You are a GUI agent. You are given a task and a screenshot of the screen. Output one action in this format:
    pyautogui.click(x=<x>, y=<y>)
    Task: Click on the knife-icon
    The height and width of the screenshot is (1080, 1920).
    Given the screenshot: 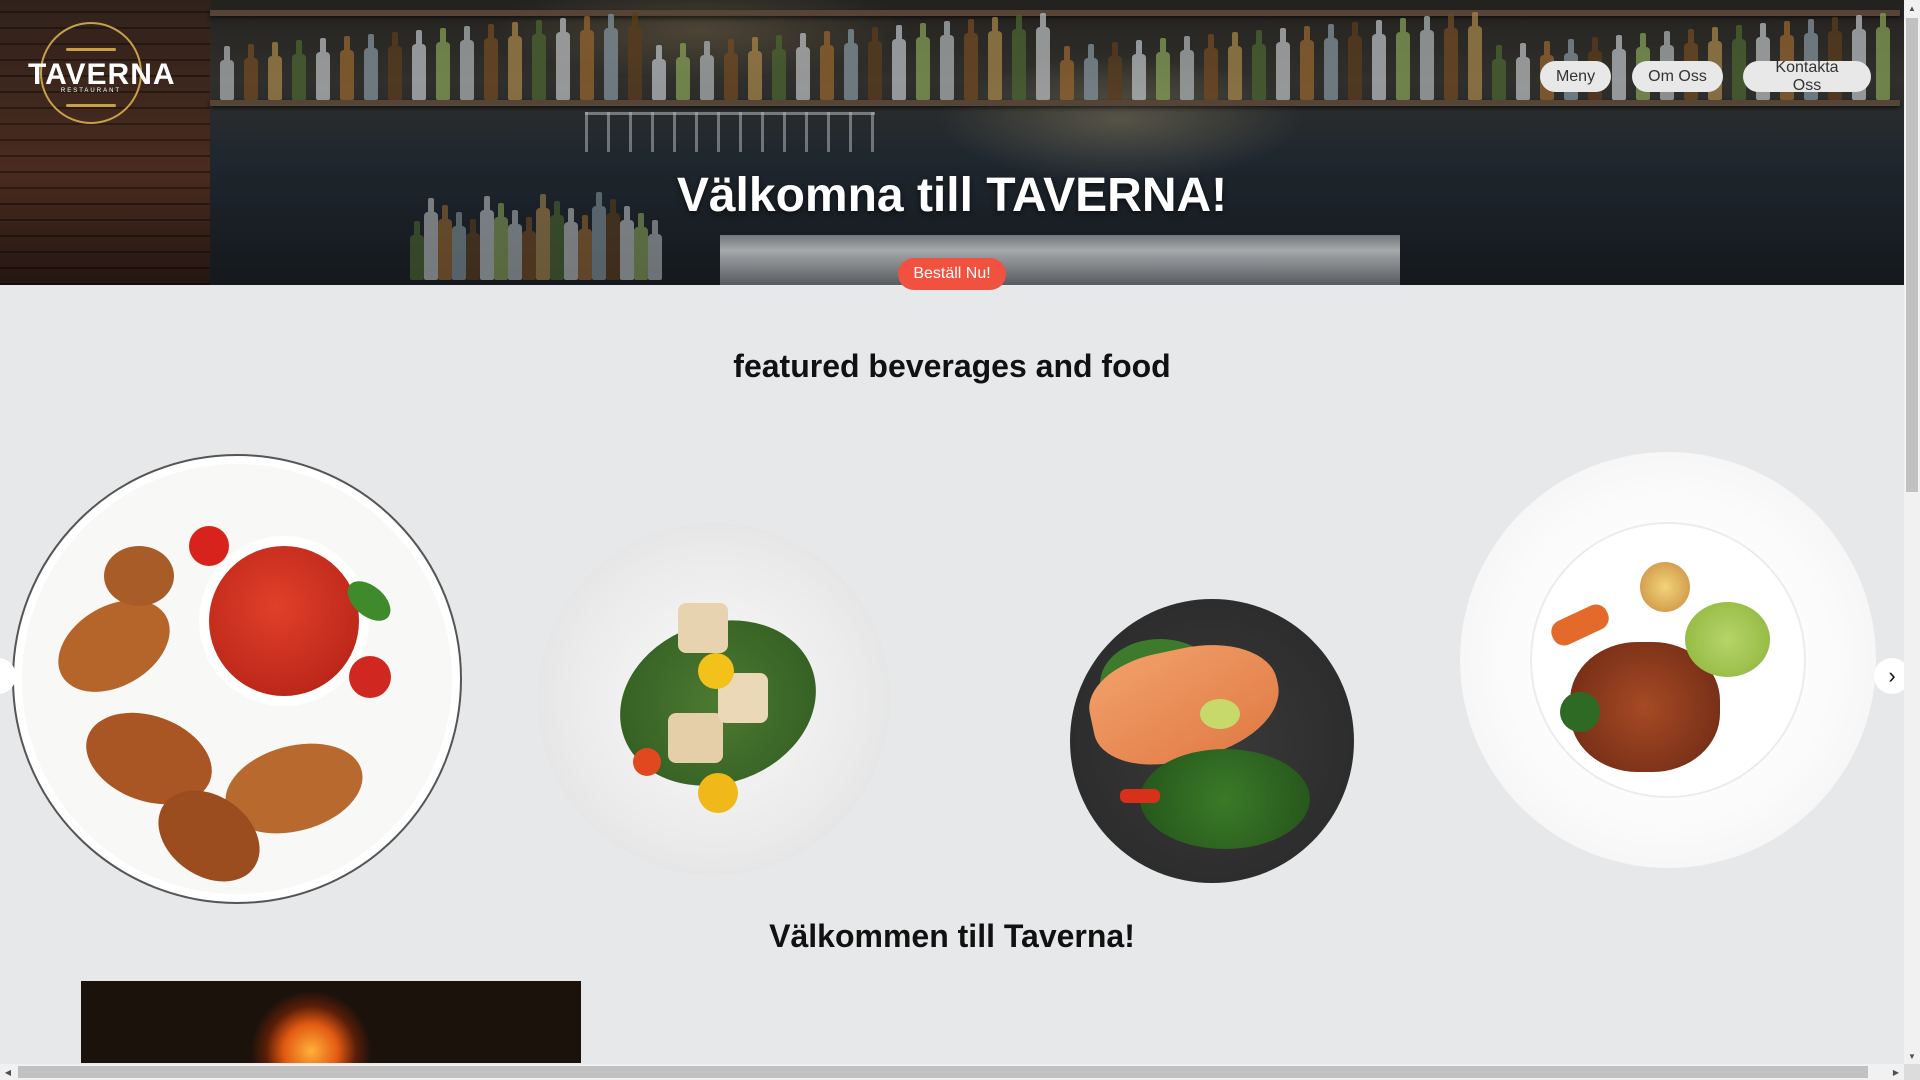 What is the action you would take?
    pyautogui.click(x=91, y=105)
    